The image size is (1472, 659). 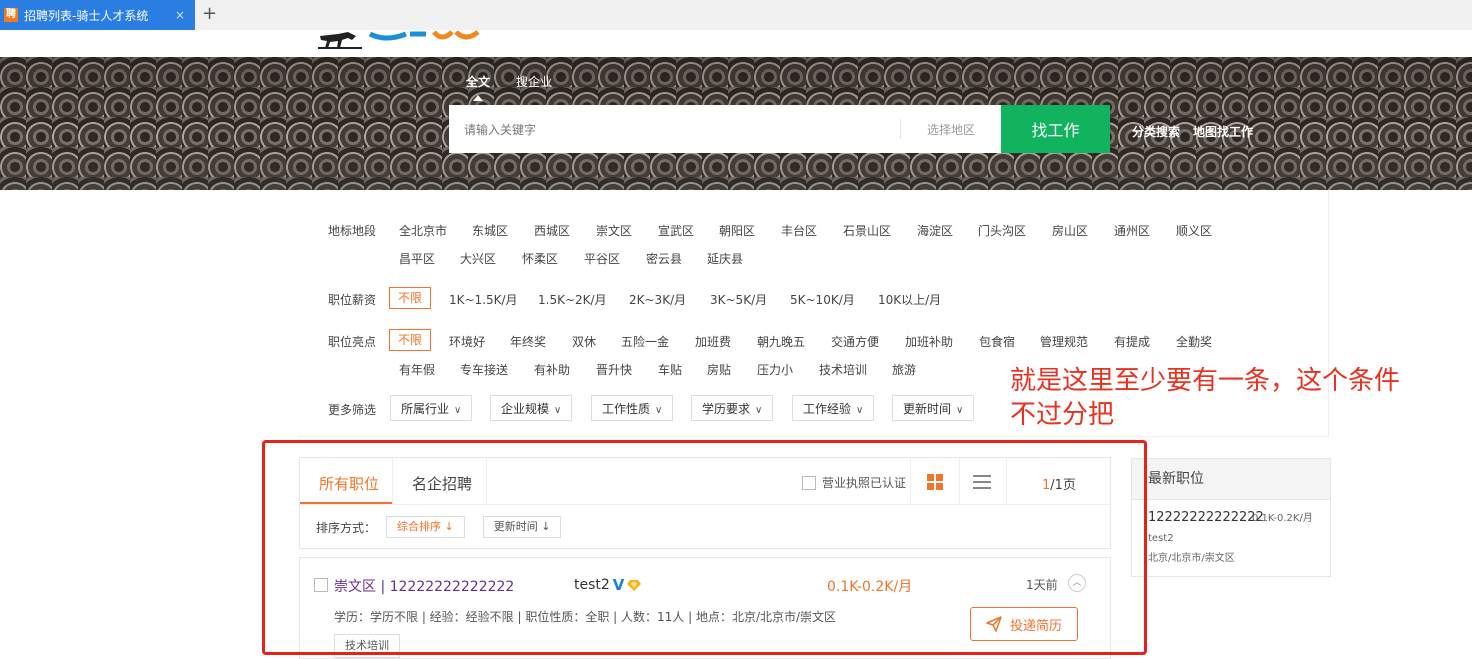 What do you see at coordinates (738, 299) in the screenshot?
I see `salary-option: 3K~5K/月` at bounding box center [738, 299].